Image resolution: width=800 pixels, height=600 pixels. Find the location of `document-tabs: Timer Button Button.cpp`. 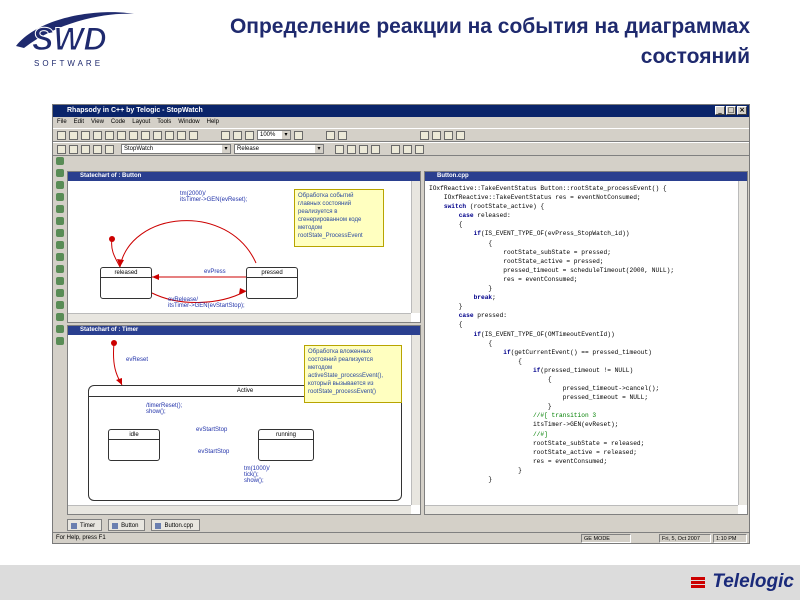

document-tabs: Timer Button Button.cpp is located at coordinates (134, 525).